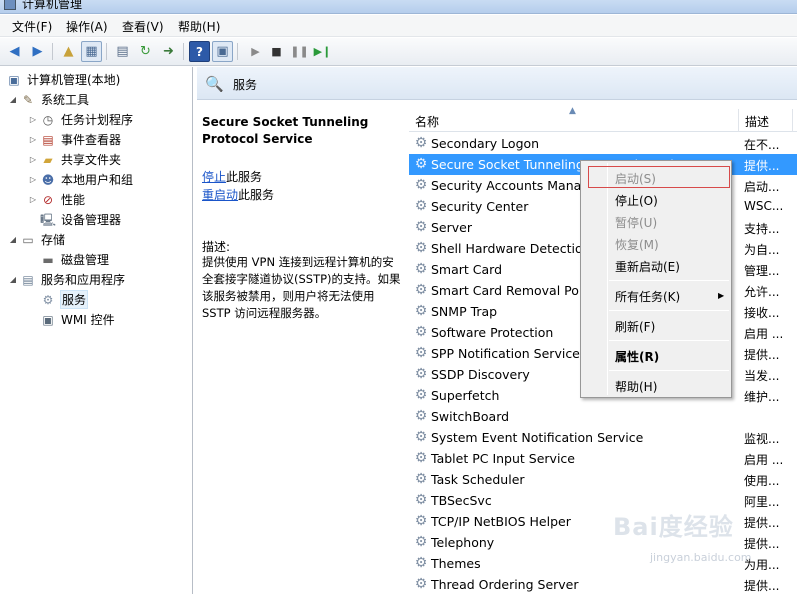 This screenshot has width=797, height=594. Describe the element at coordinates (607, 279) in the screenshot. I see `menu-gutter` at that location.